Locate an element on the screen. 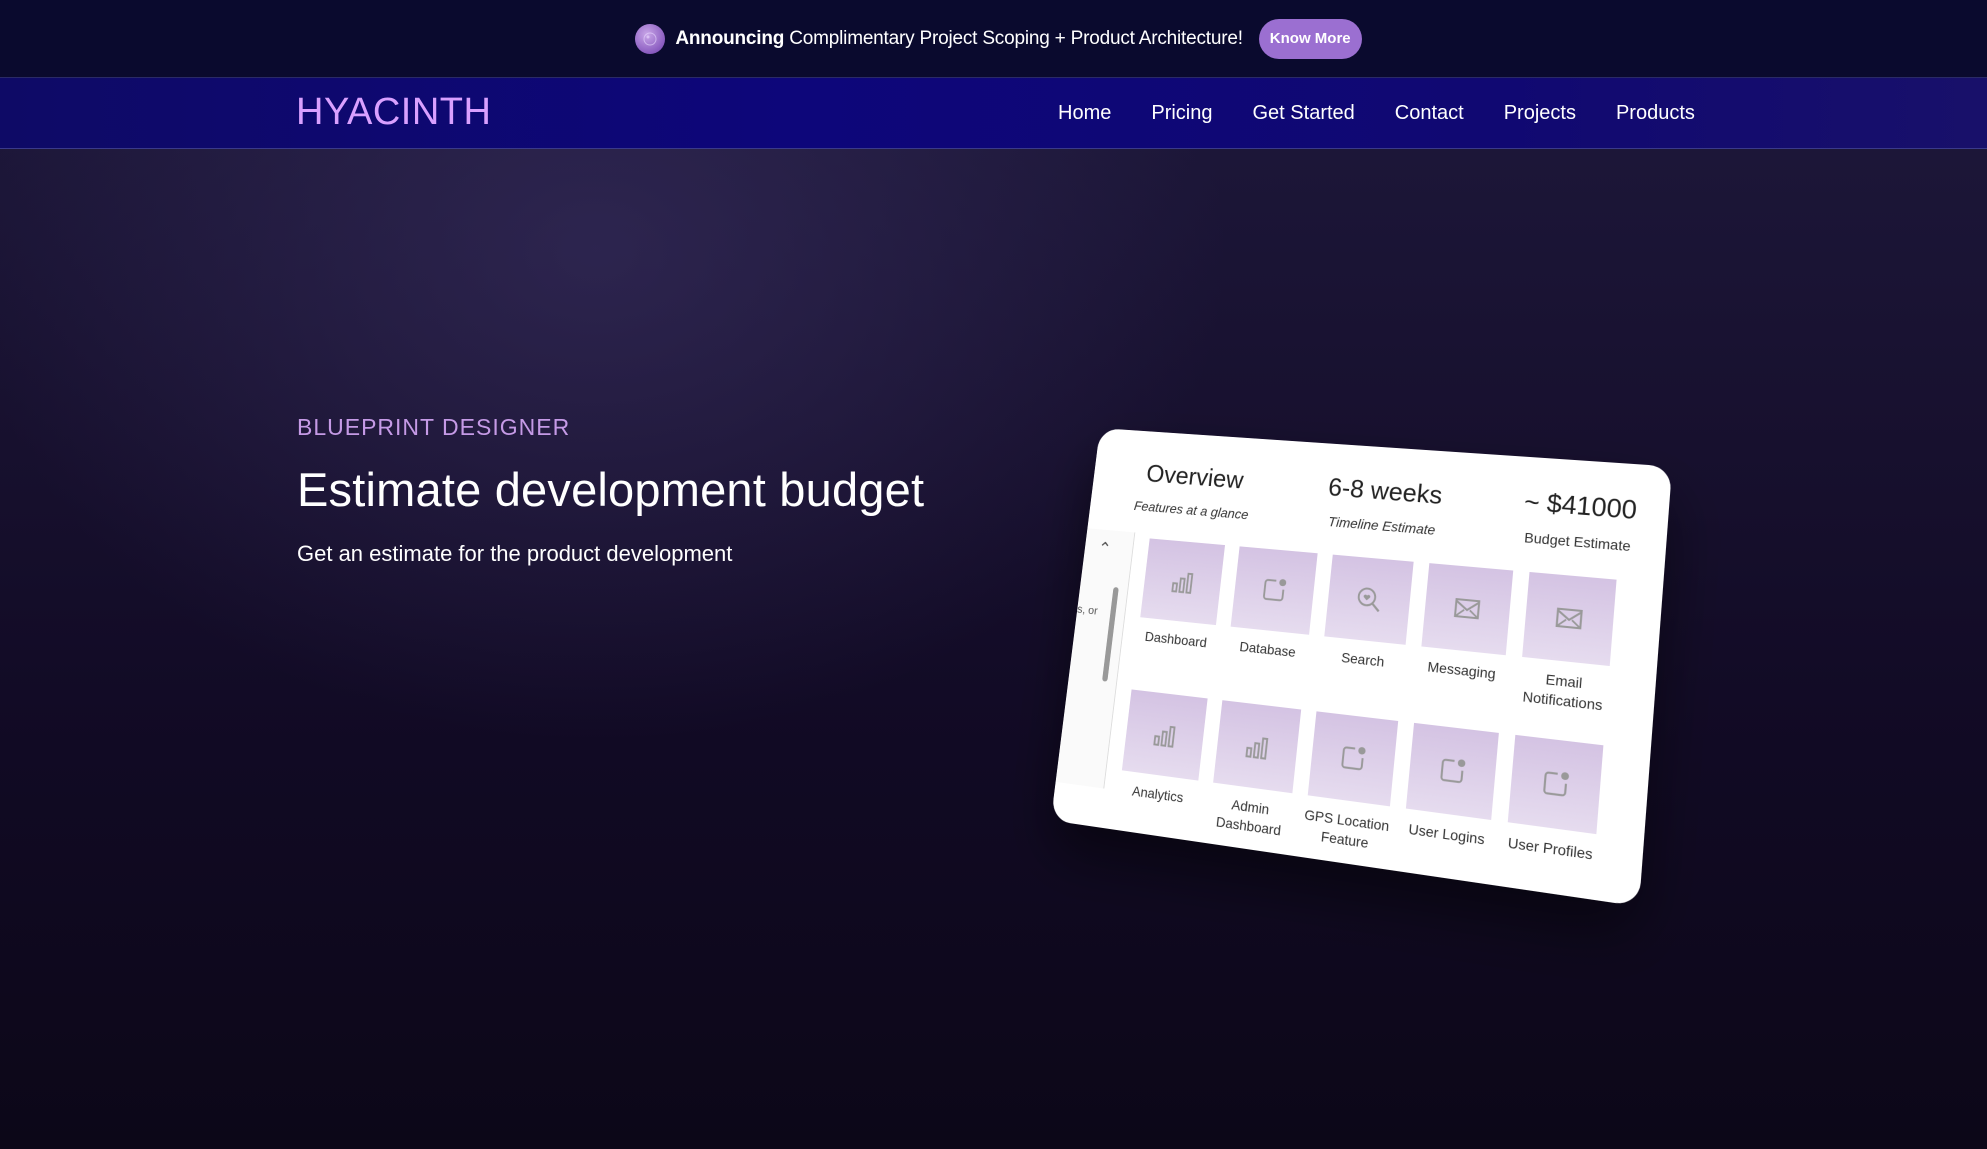 This screenshot has height=1149, width=1987. stat-budget: ~ $41000 Budget Estimate is located at coordinates (1579, 520).